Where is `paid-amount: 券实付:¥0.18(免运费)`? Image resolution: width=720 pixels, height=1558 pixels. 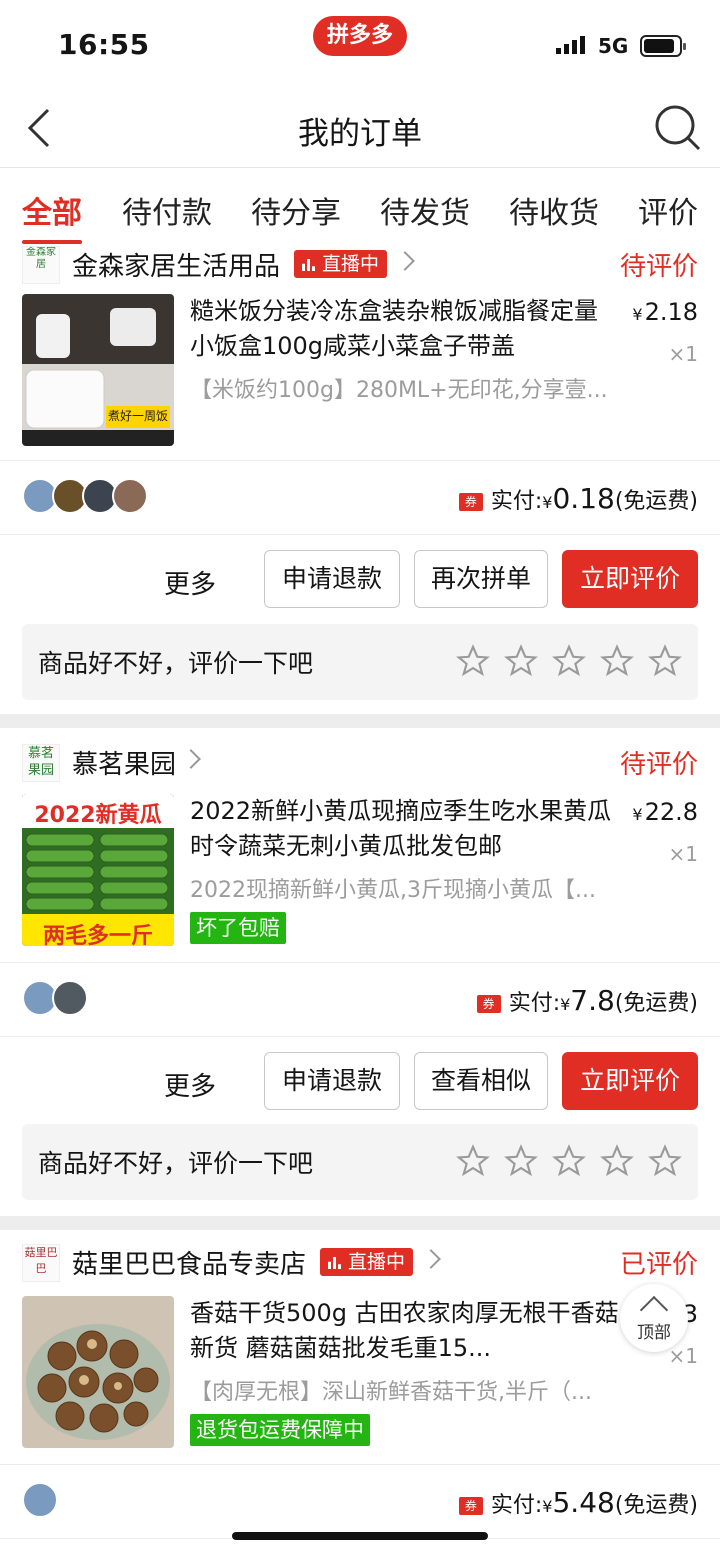 paid-amount: 券实付:¥0.18(免运费) is located at coordinates (578, 498).